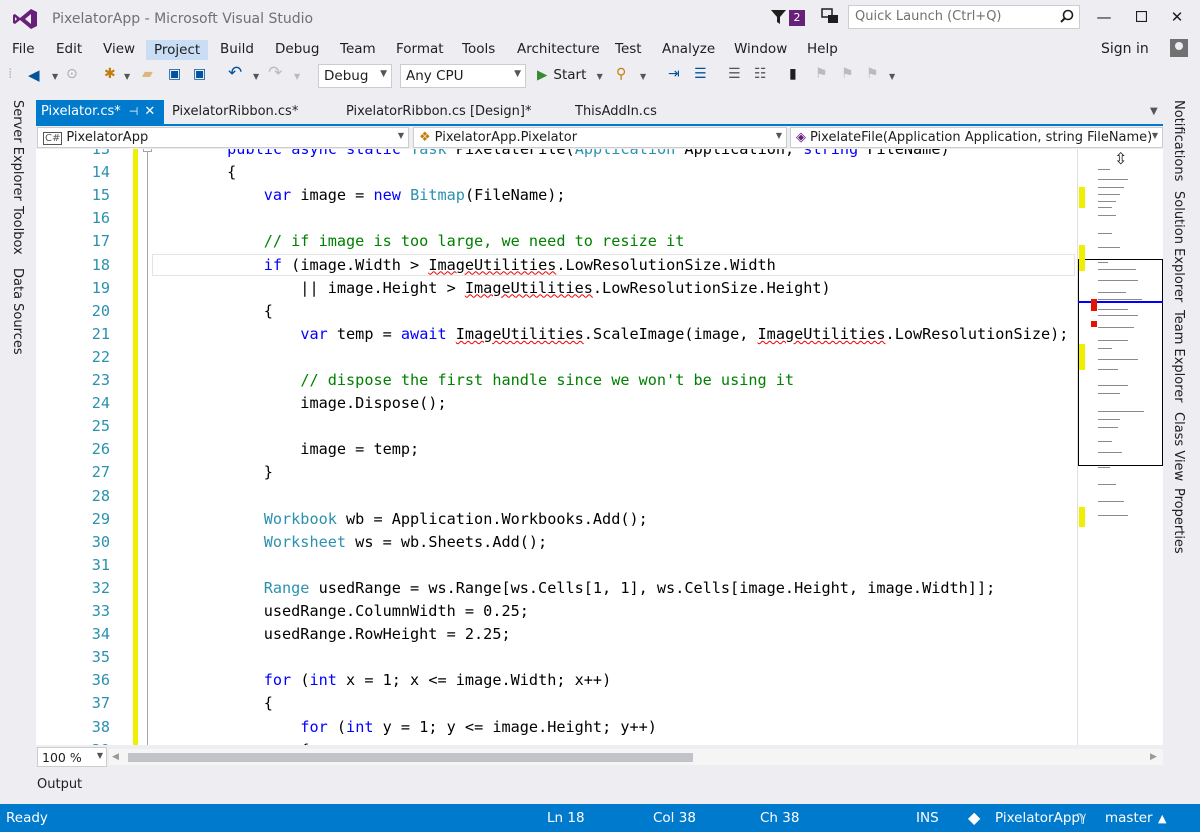 The height and width of the screenshot is (832, 1200). What do you see at coordinates (69, 49) in the screenshot?
I see `menu-edit: Edit` at bounding box center [69, 49].